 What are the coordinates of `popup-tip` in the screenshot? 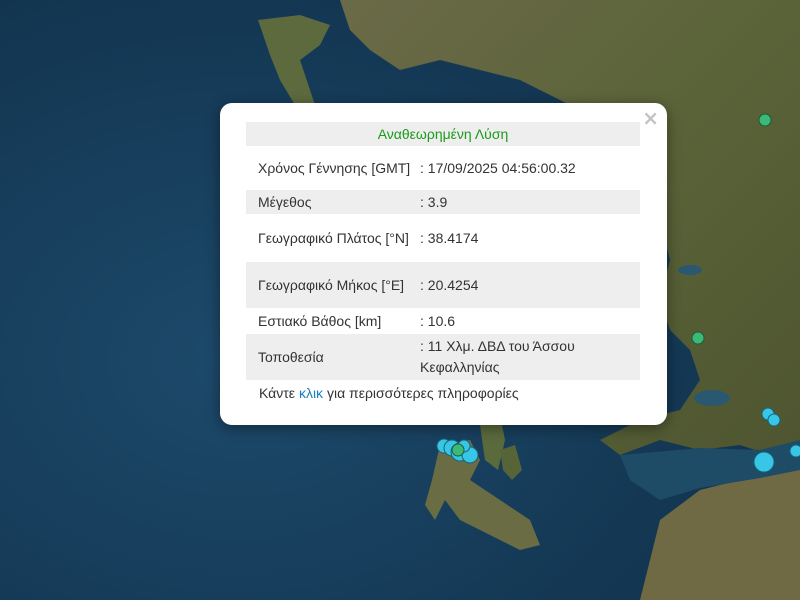 It's located at (443, 425).